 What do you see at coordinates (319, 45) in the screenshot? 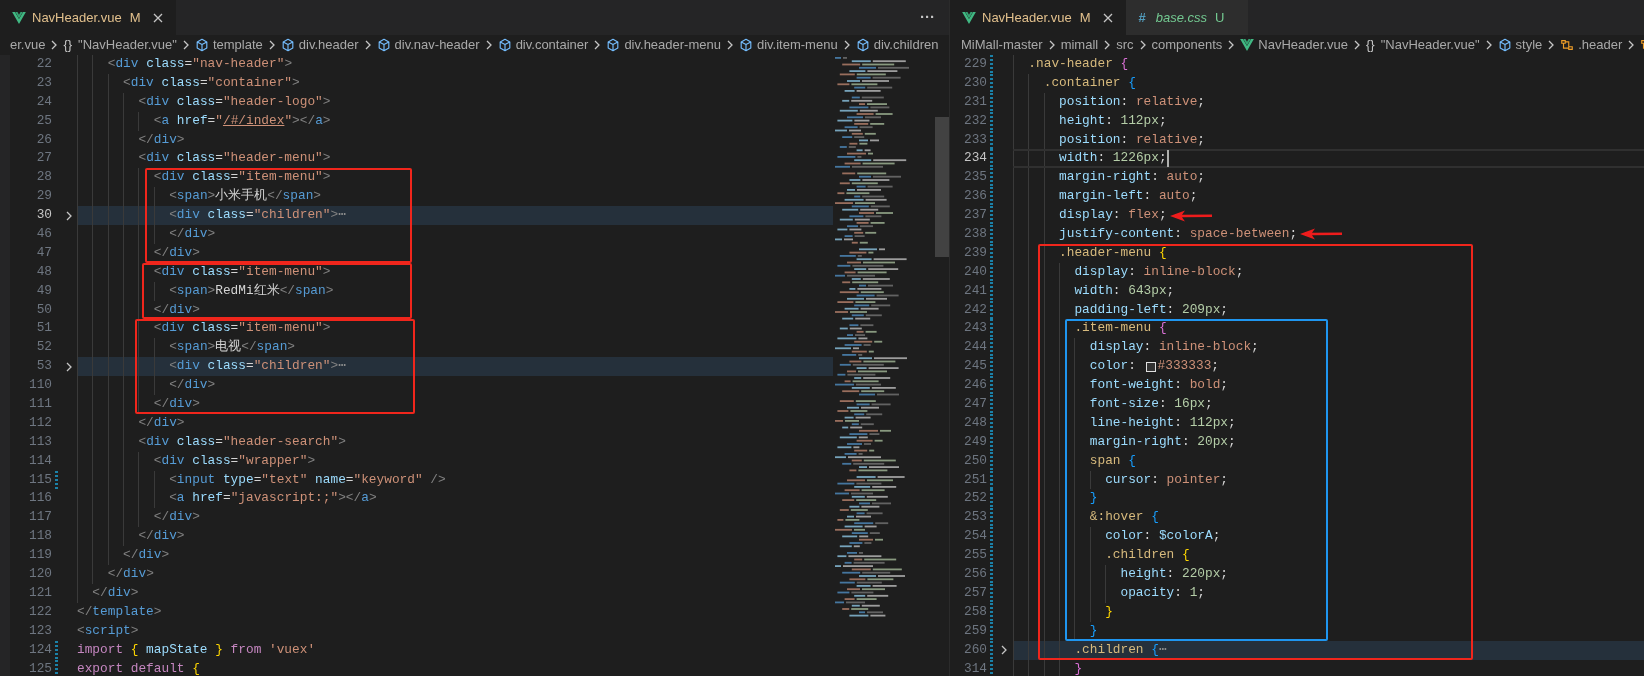
I see `breadcrumb-item: div.header` at bounding box center [319, 45].